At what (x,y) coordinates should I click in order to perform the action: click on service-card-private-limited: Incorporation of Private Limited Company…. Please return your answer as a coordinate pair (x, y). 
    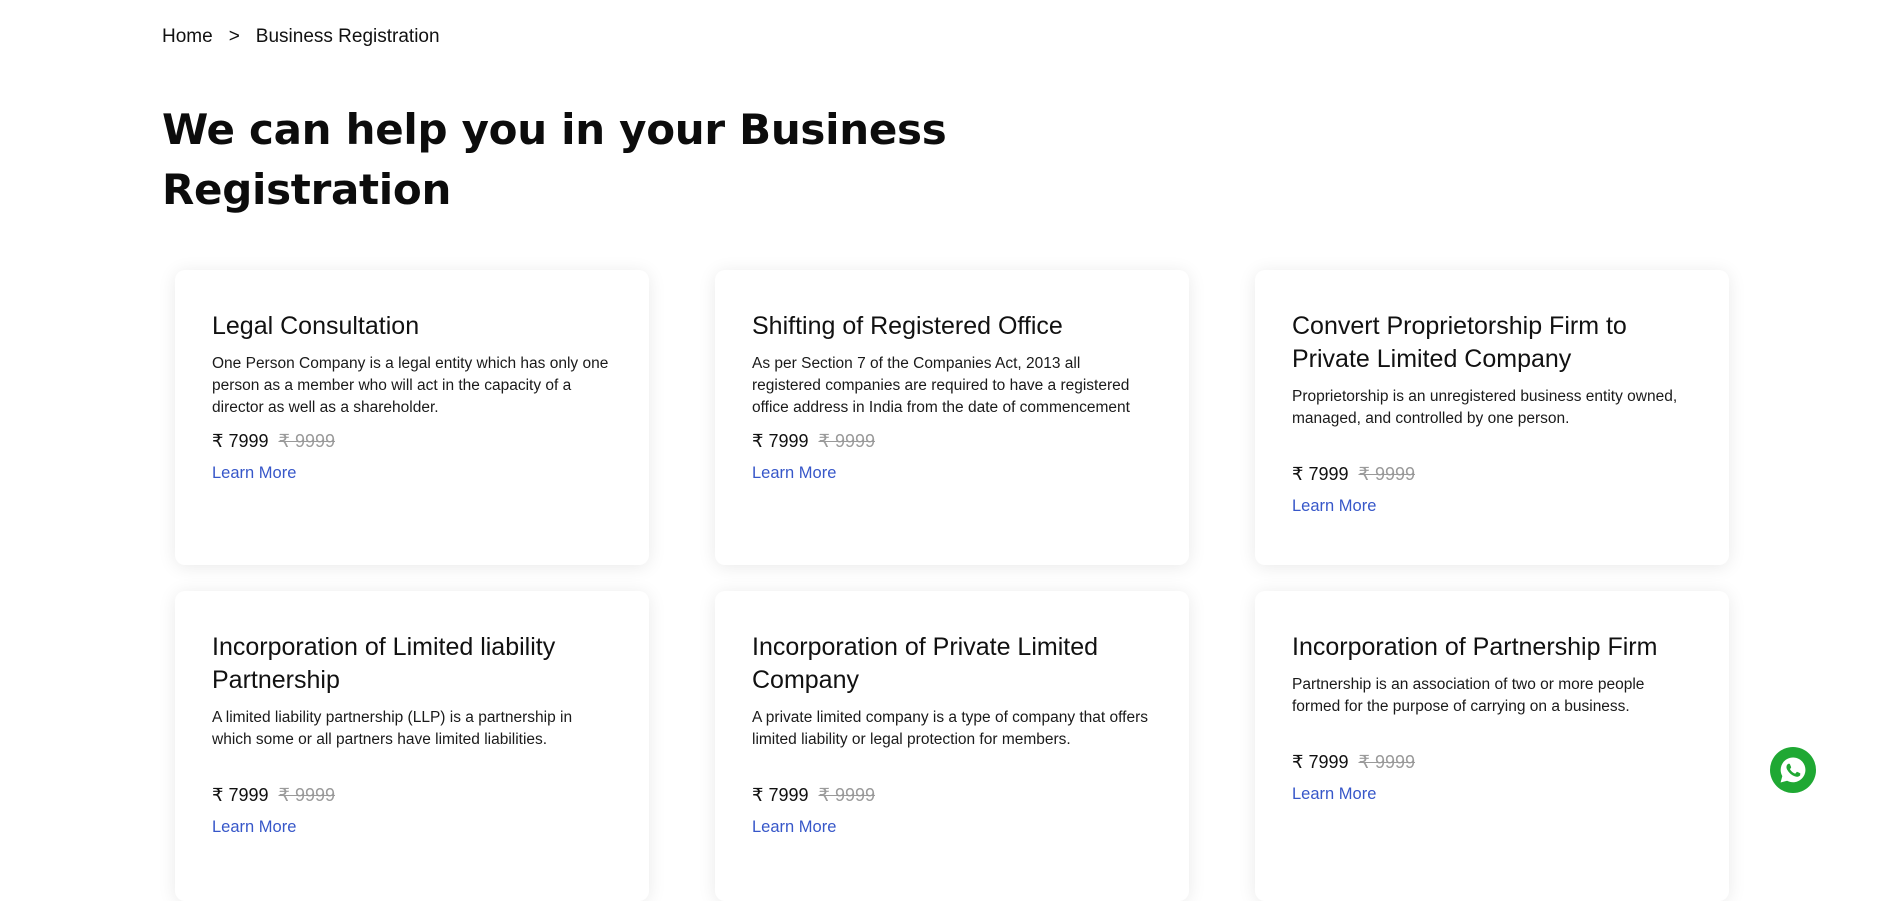
    Looking at the image, I should click on (952, 746).